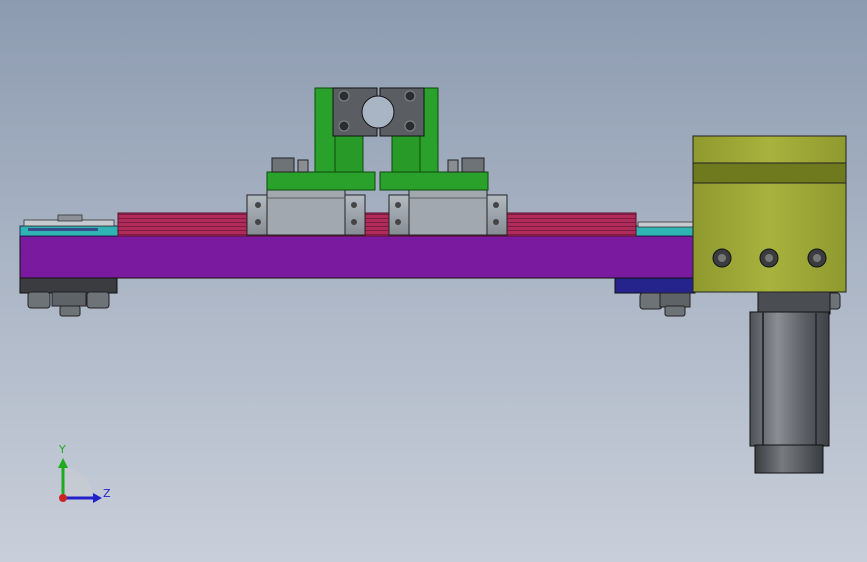 The width and height of the screenshot is (867, 562). Describe the element at coordinates (68, 304) in the screenshot. I see `left-foot-bolts` at that location.